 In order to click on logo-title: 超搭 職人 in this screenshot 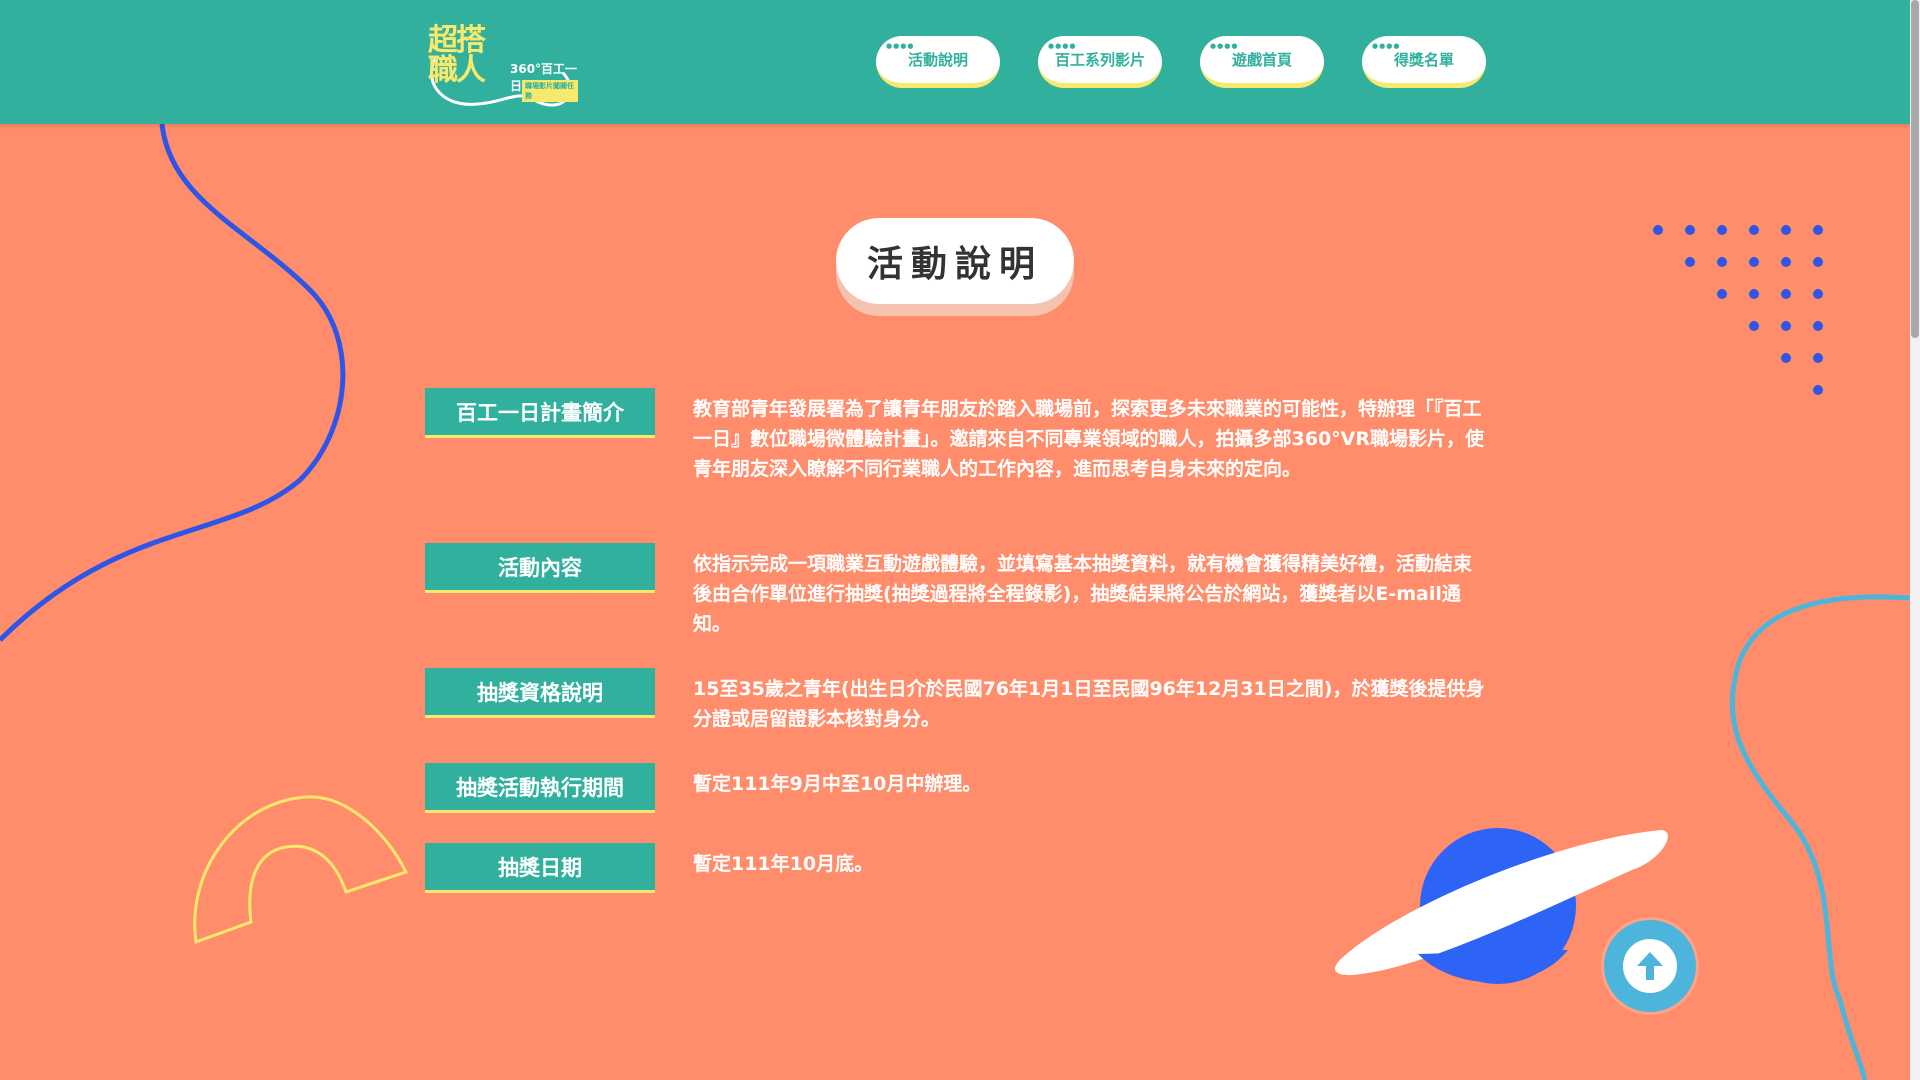, I will do `click(457, 55)`.